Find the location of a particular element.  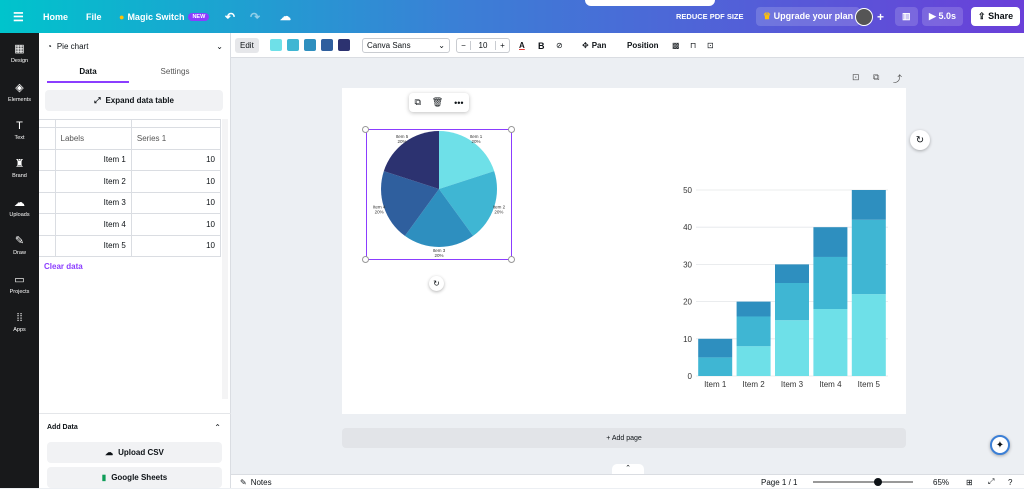

google-sheets-button: ▮ Google Sheets is located at coordinates (134, 477).